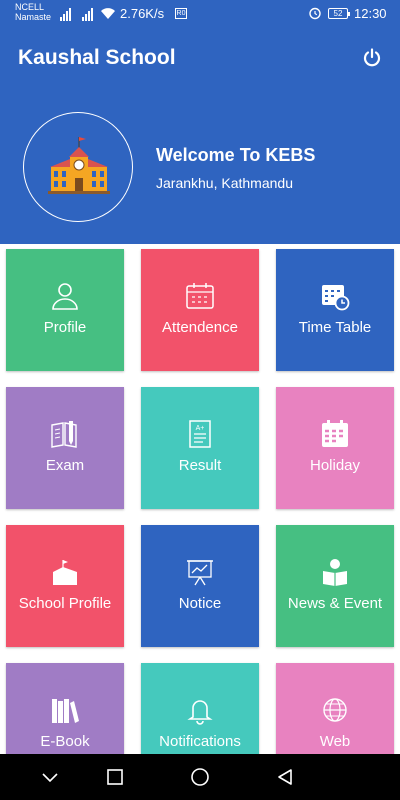  I want to click on home-icon, so click(200, 777).